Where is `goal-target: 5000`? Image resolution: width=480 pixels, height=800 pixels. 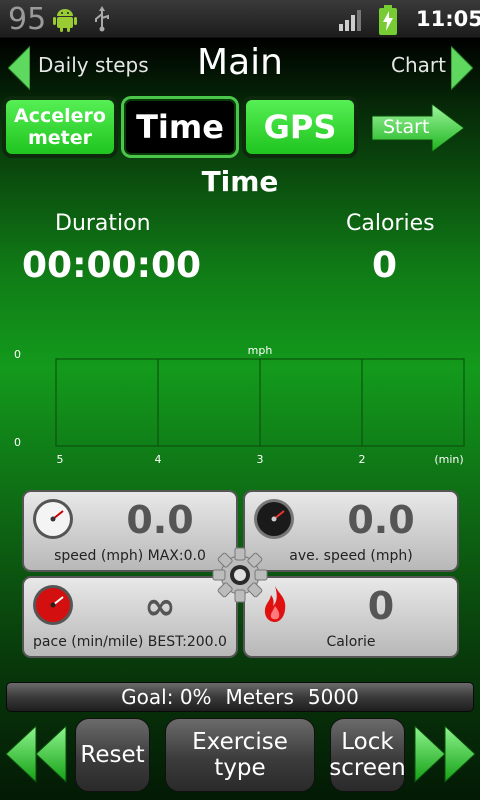 goal-target: 5000 is located at coordinates (333, 697).